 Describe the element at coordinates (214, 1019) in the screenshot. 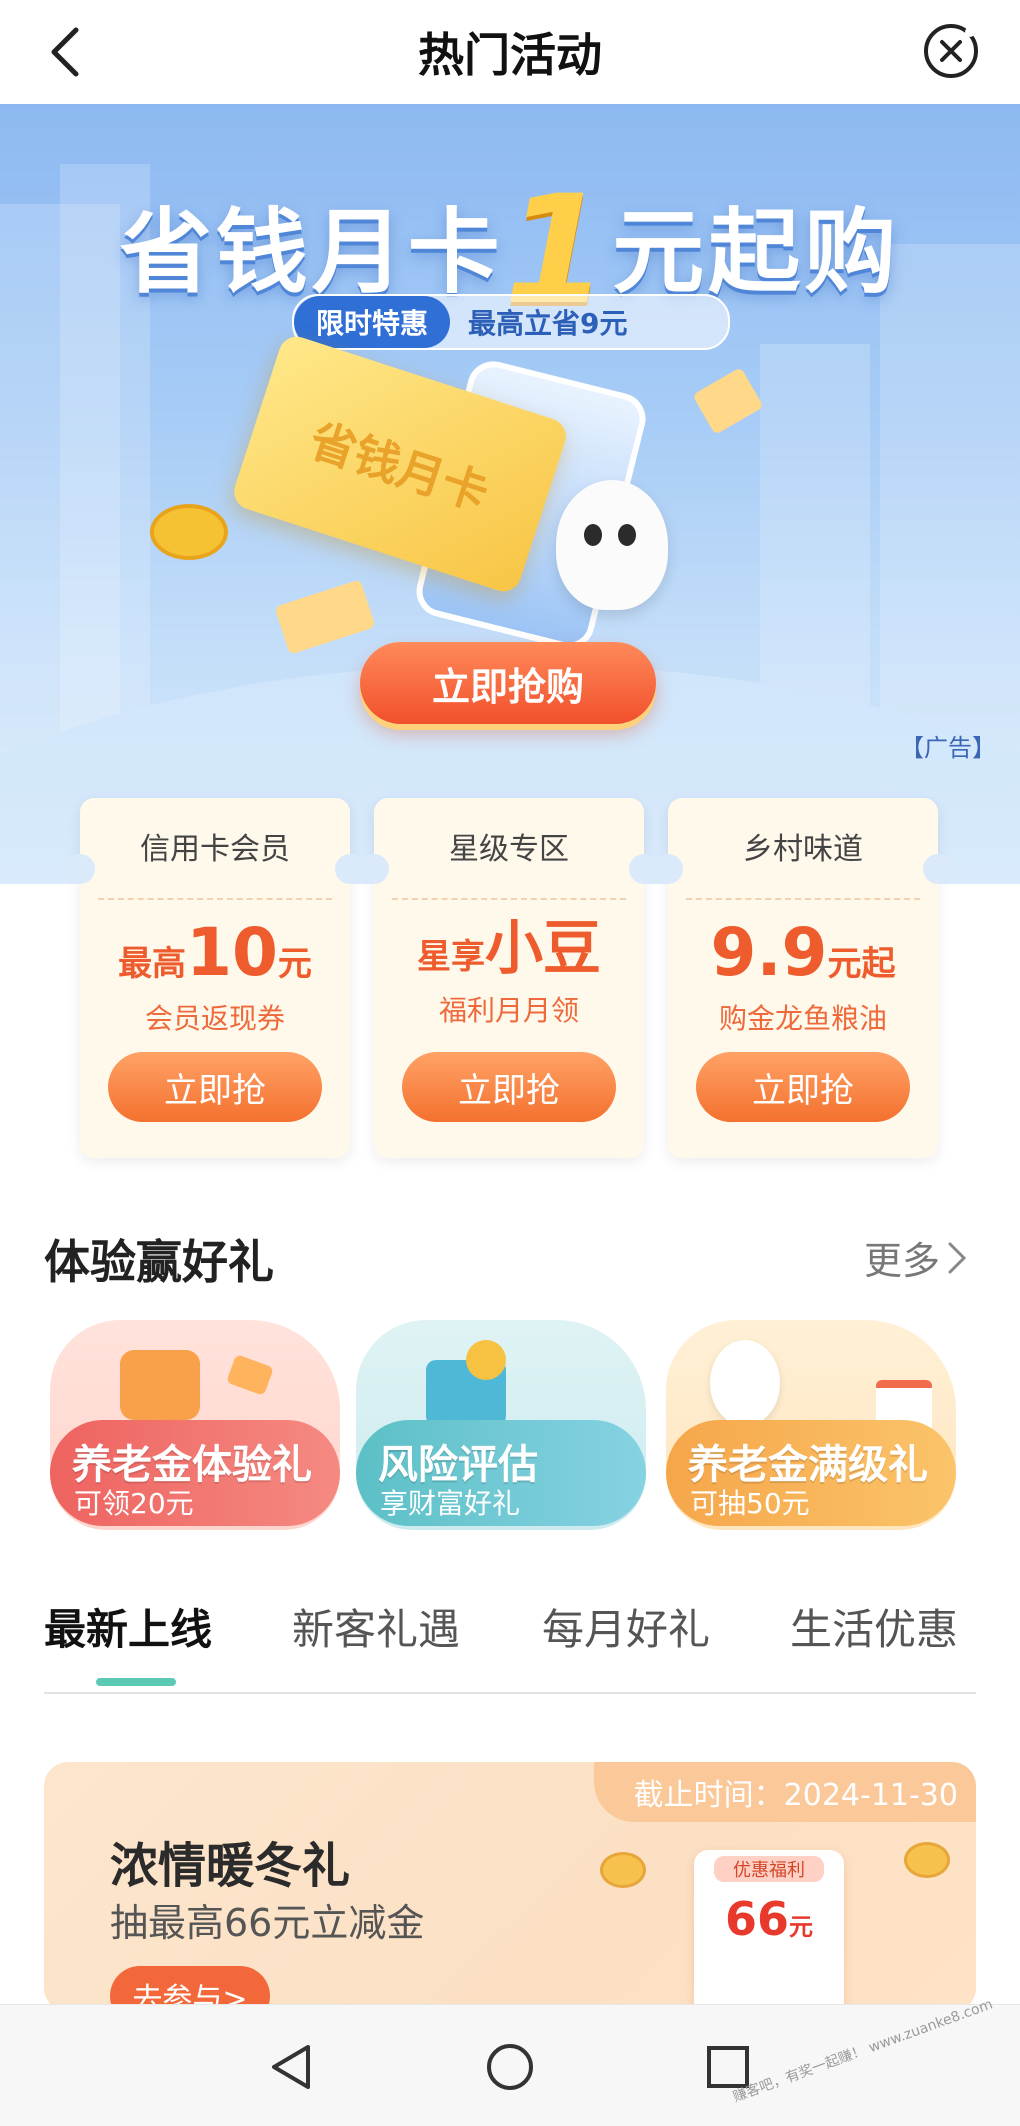

I see `card-desc: 会员返现券` at that location.